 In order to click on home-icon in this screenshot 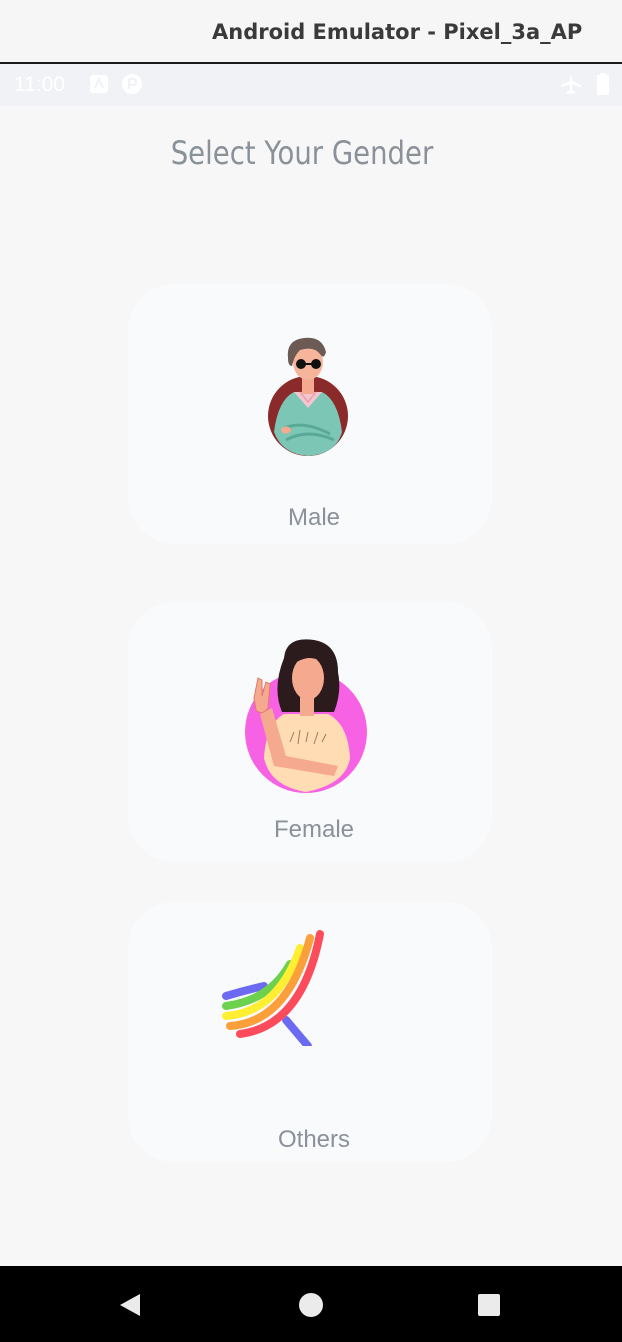, I will do `click(311, 1305)`.